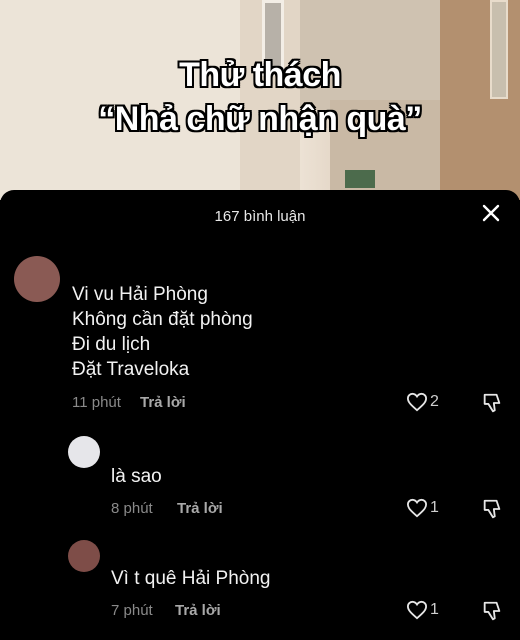 Image resolution: width=520 pixels, height=640 pixels. Describe the element at coordinates (96, 402) in the screenshot. I see `comment-time: 11 phút` at that location.